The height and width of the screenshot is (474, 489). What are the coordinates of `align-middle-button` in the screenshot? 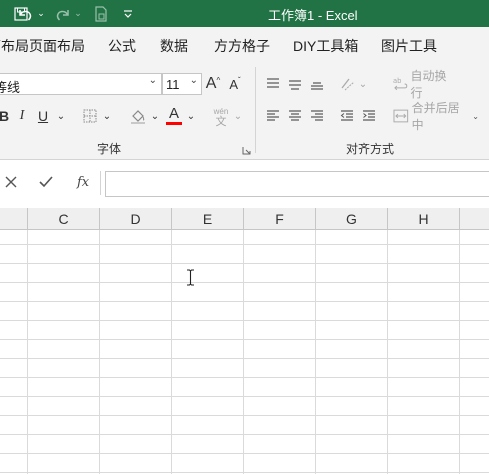 It's located at (295, 84).